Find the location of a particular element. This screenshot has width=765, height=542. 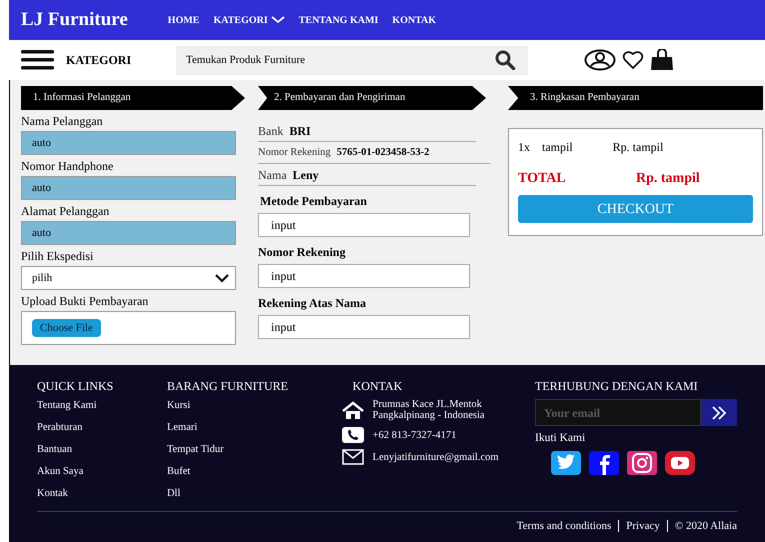

bird-icon is located at coordinates (566, 463).